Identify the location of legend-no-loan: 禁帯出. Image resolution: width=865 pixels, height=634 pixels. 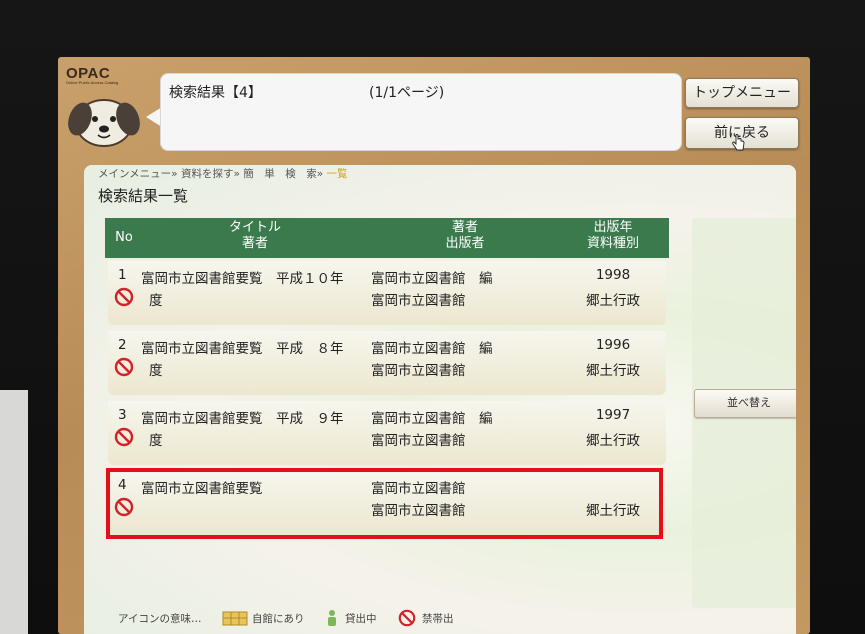
(438, 619).